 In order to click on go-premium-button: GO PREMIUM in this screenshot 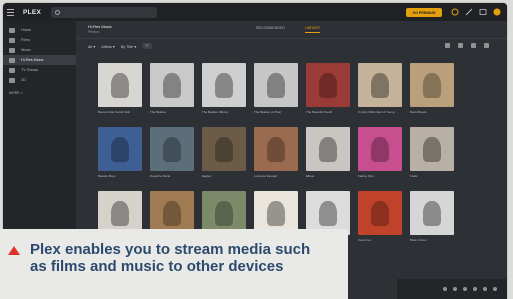, I will do `click(424, 12)`.